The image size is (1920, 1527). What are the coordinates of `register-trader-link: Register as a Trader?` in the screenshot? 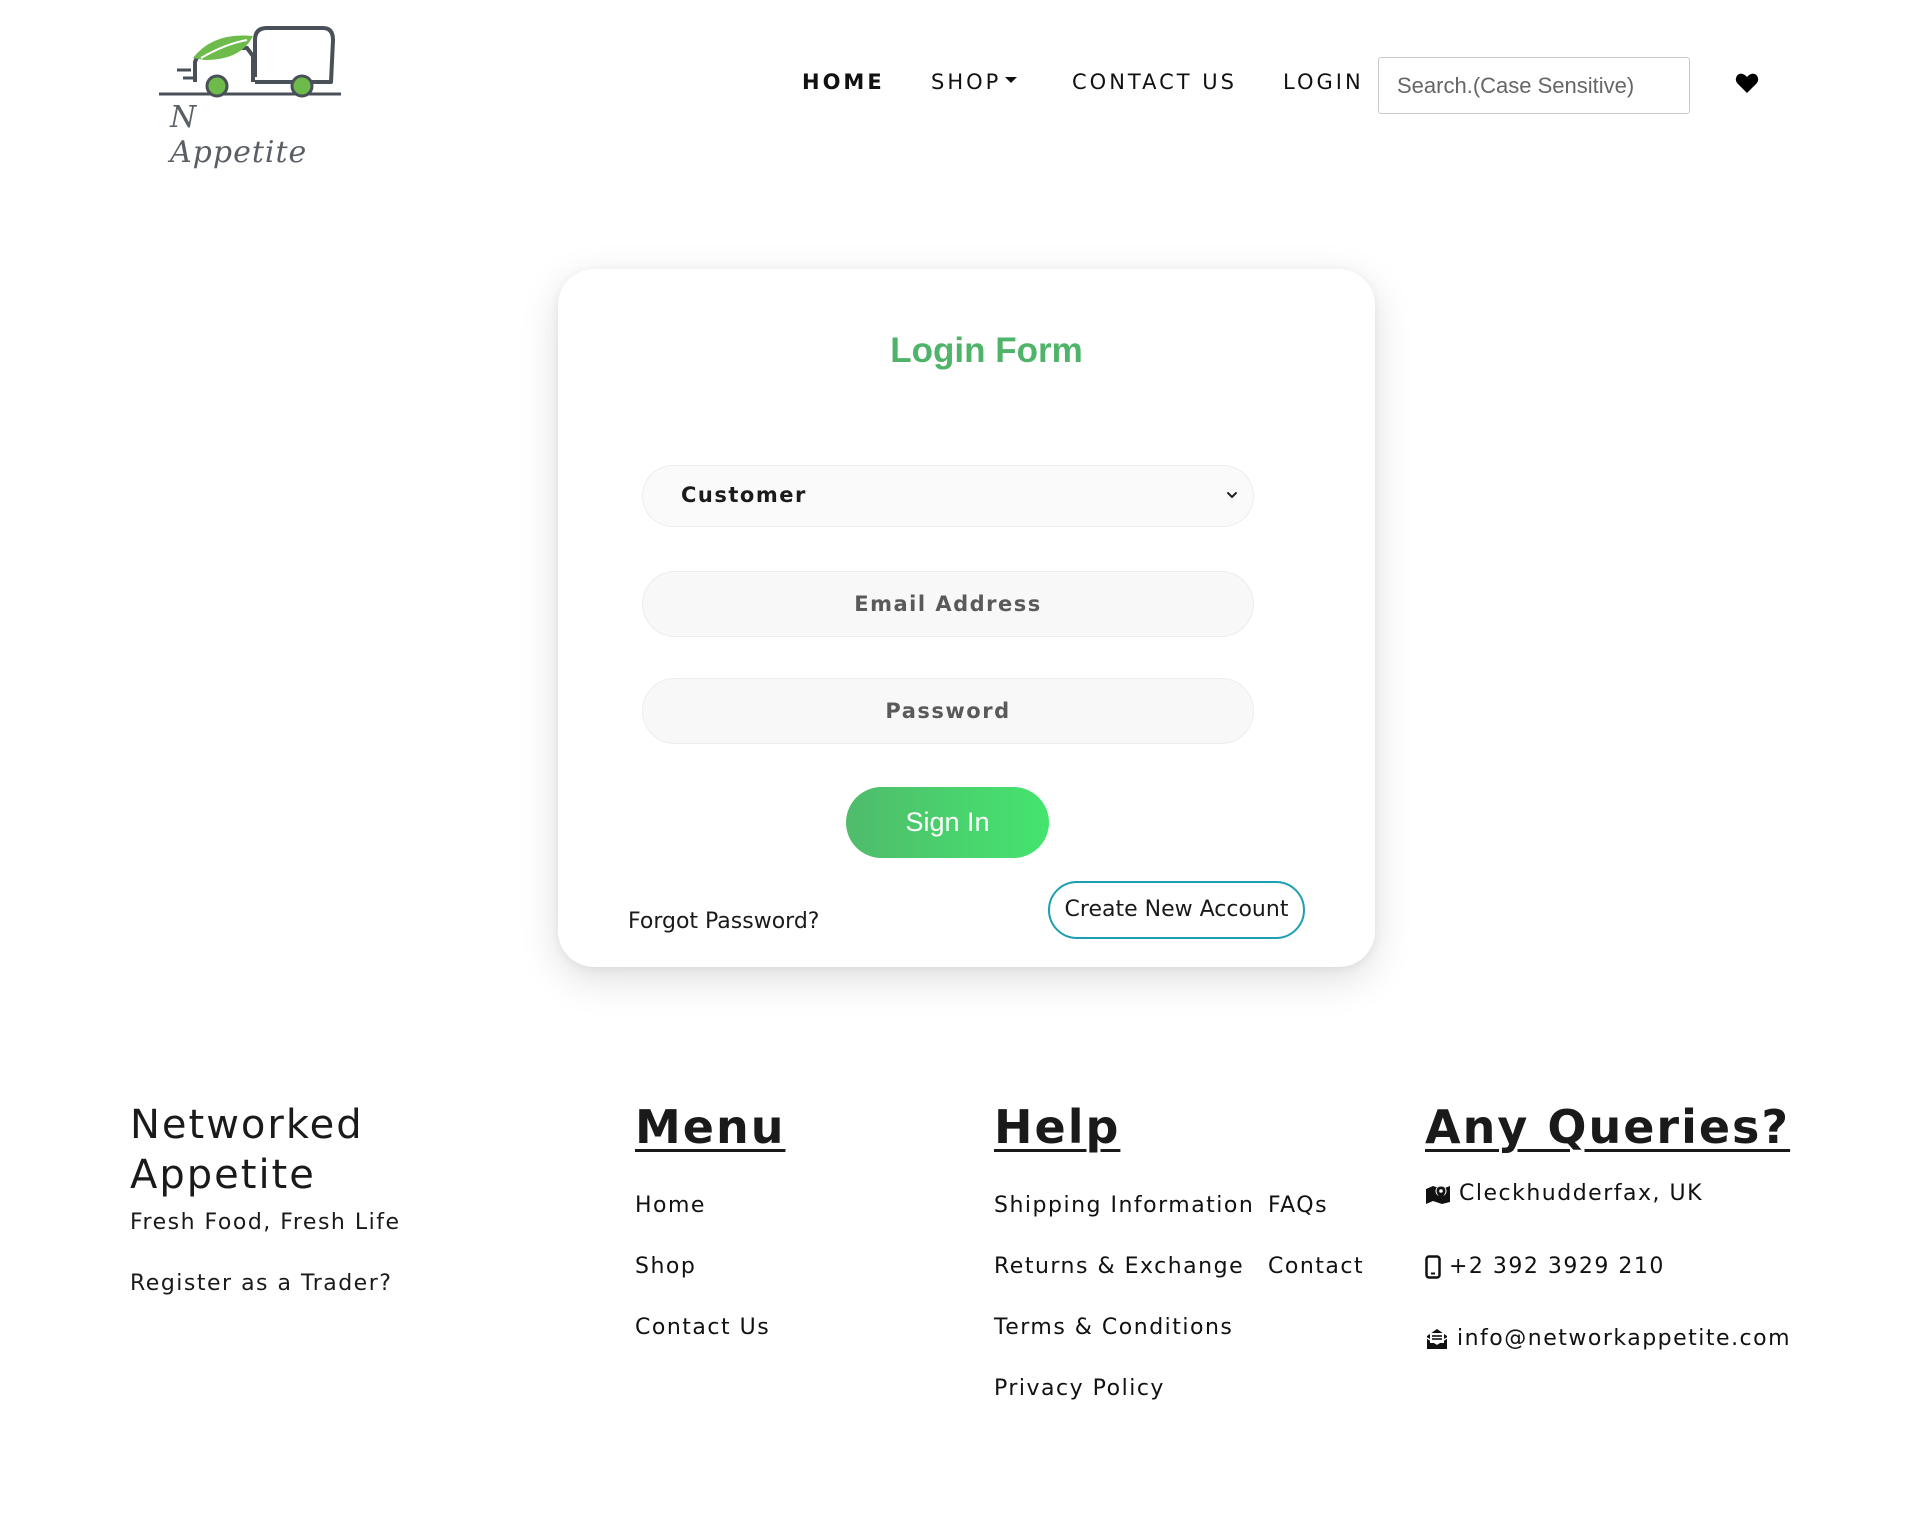 It's located at (261, 1283).